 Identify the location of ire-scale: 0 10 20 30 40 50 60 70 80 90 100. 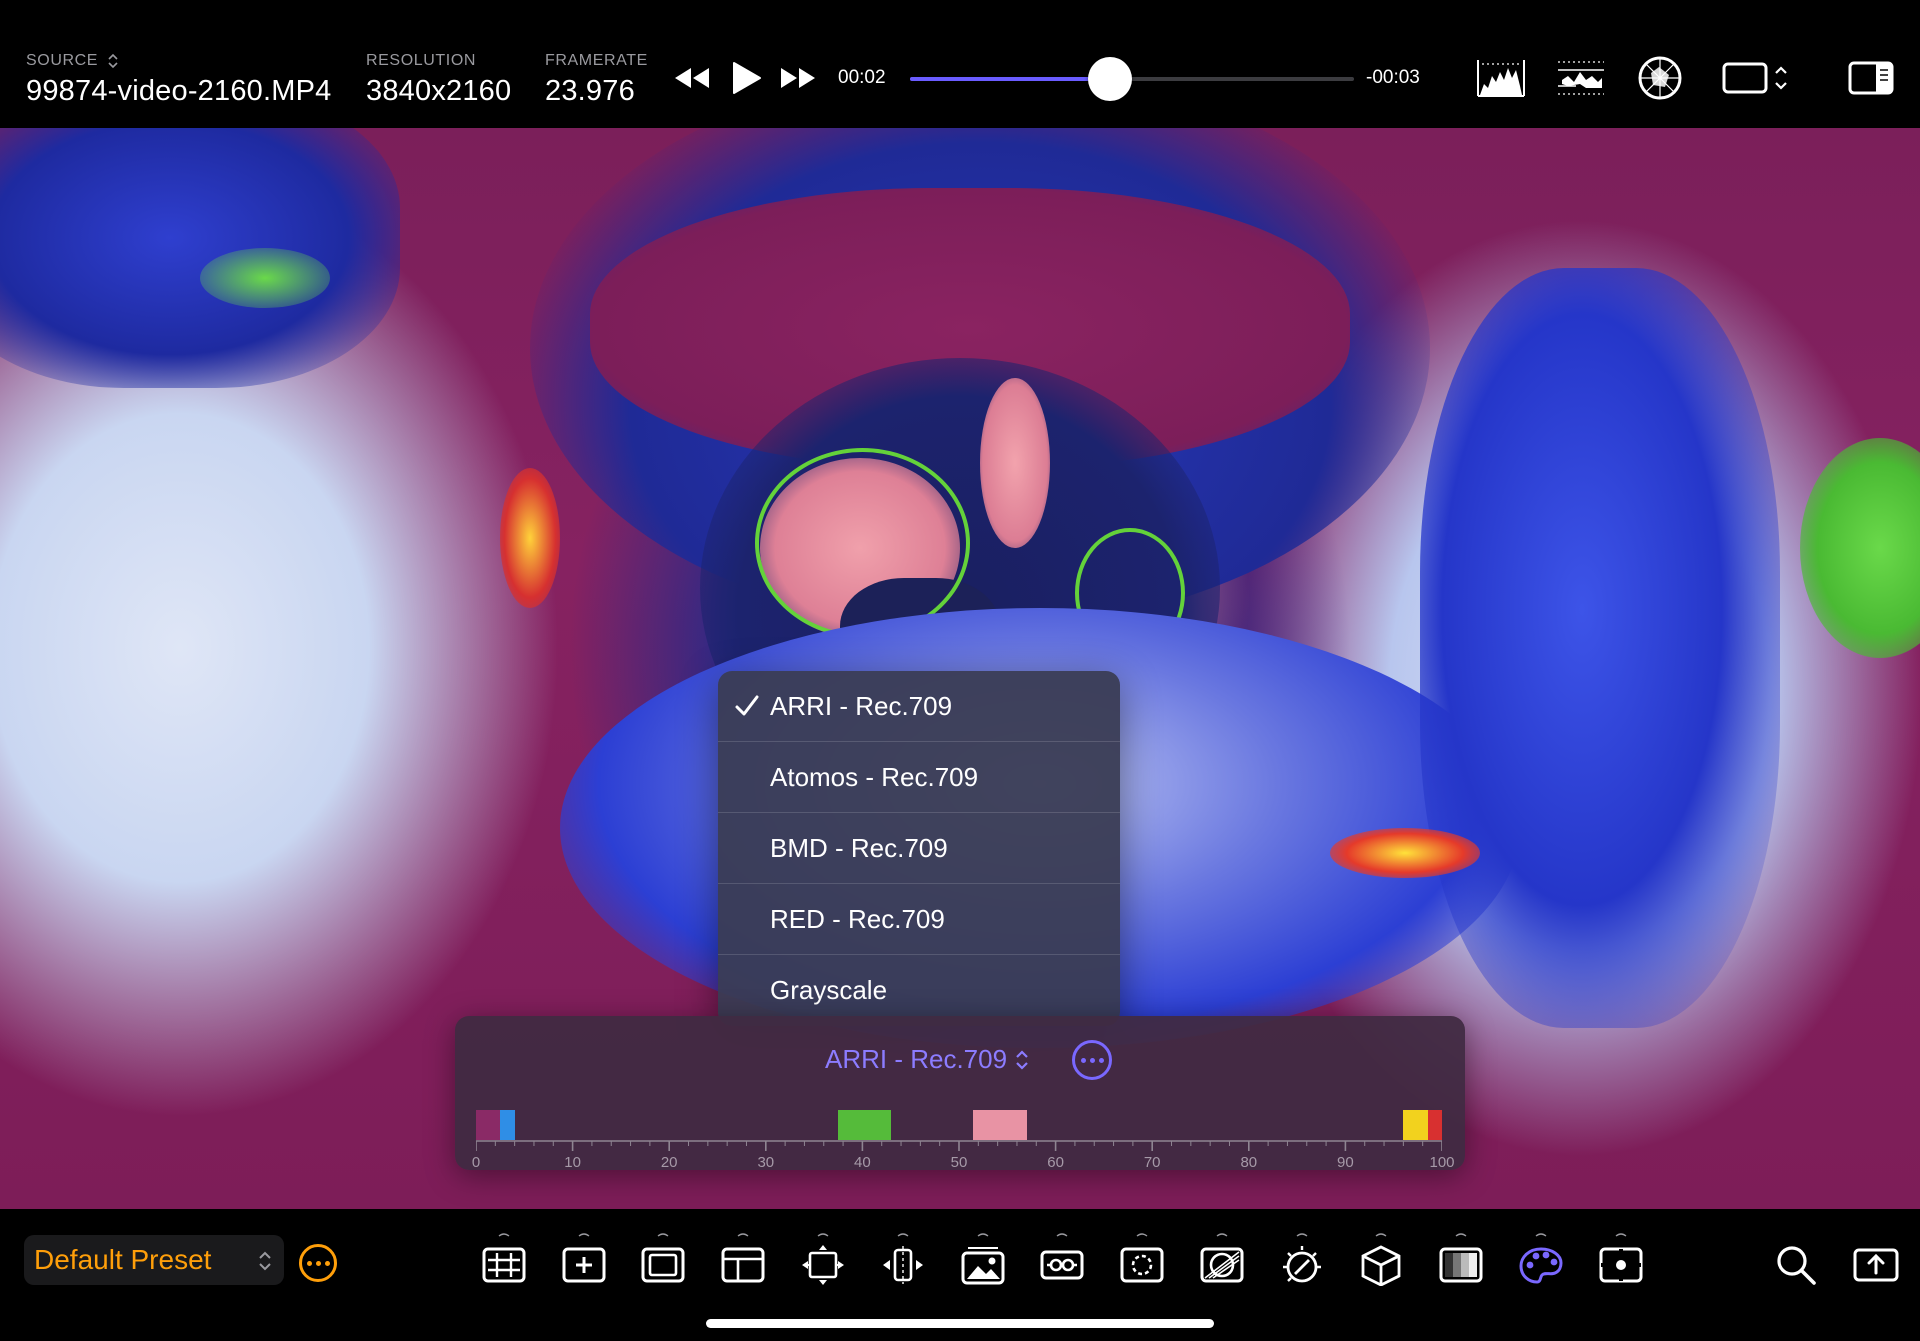
(963, 1131).